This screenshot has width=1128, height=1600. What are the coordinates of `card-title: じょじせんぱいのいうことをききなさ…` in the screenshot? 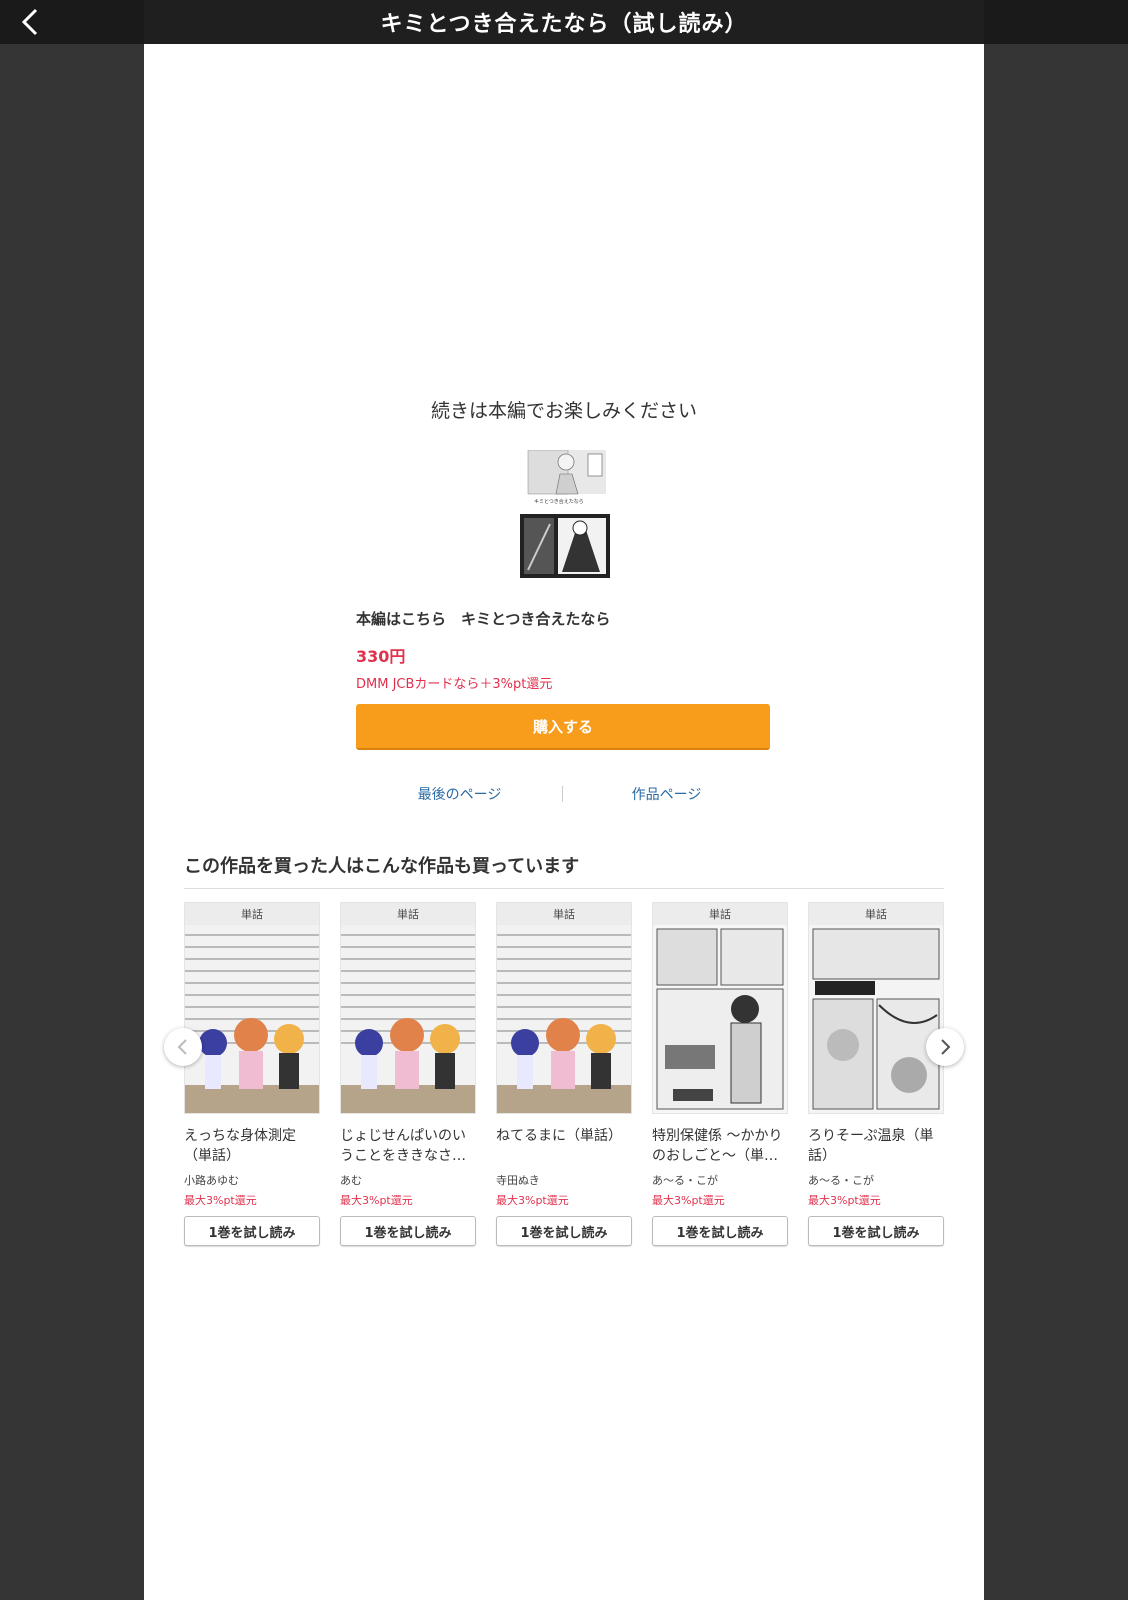 It's located at (408, 1146).